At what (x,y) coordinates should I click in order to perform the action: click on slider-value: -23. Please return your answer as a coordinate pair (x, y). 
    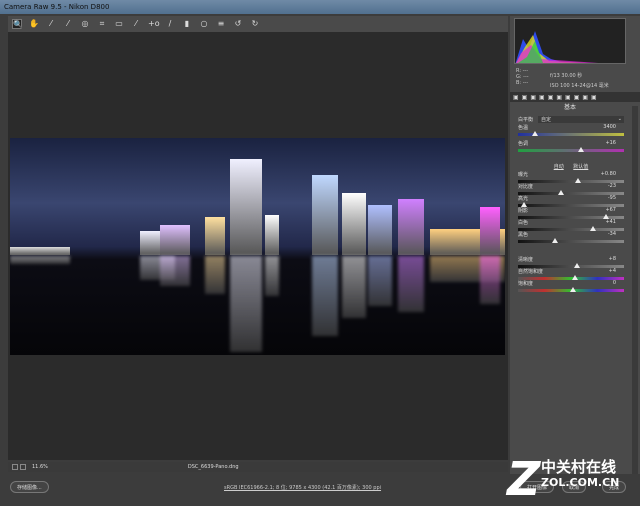
    Looking at the image, I should click on (612, 186).